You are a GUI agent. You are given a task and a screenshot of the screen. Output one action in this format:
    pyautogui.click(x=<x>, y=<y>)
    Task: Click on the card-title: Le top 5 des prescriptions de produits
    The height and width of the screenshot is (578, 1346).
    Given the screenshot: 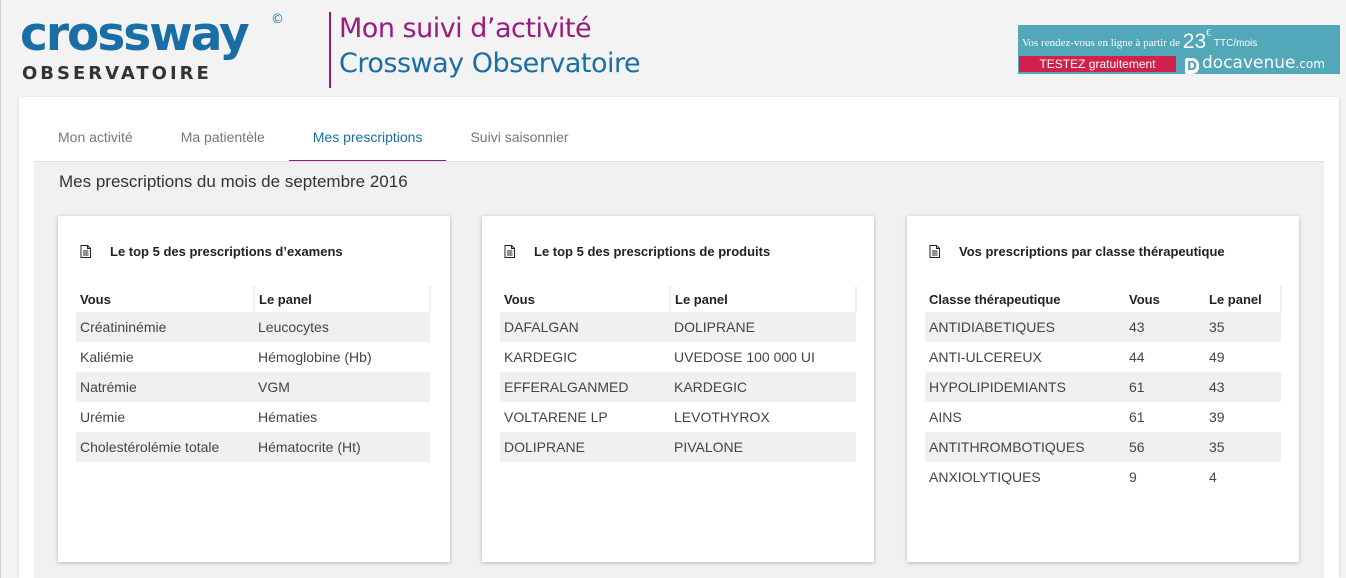 What is the action you would take?
    pyautogui.click(x=652, y=251)
    